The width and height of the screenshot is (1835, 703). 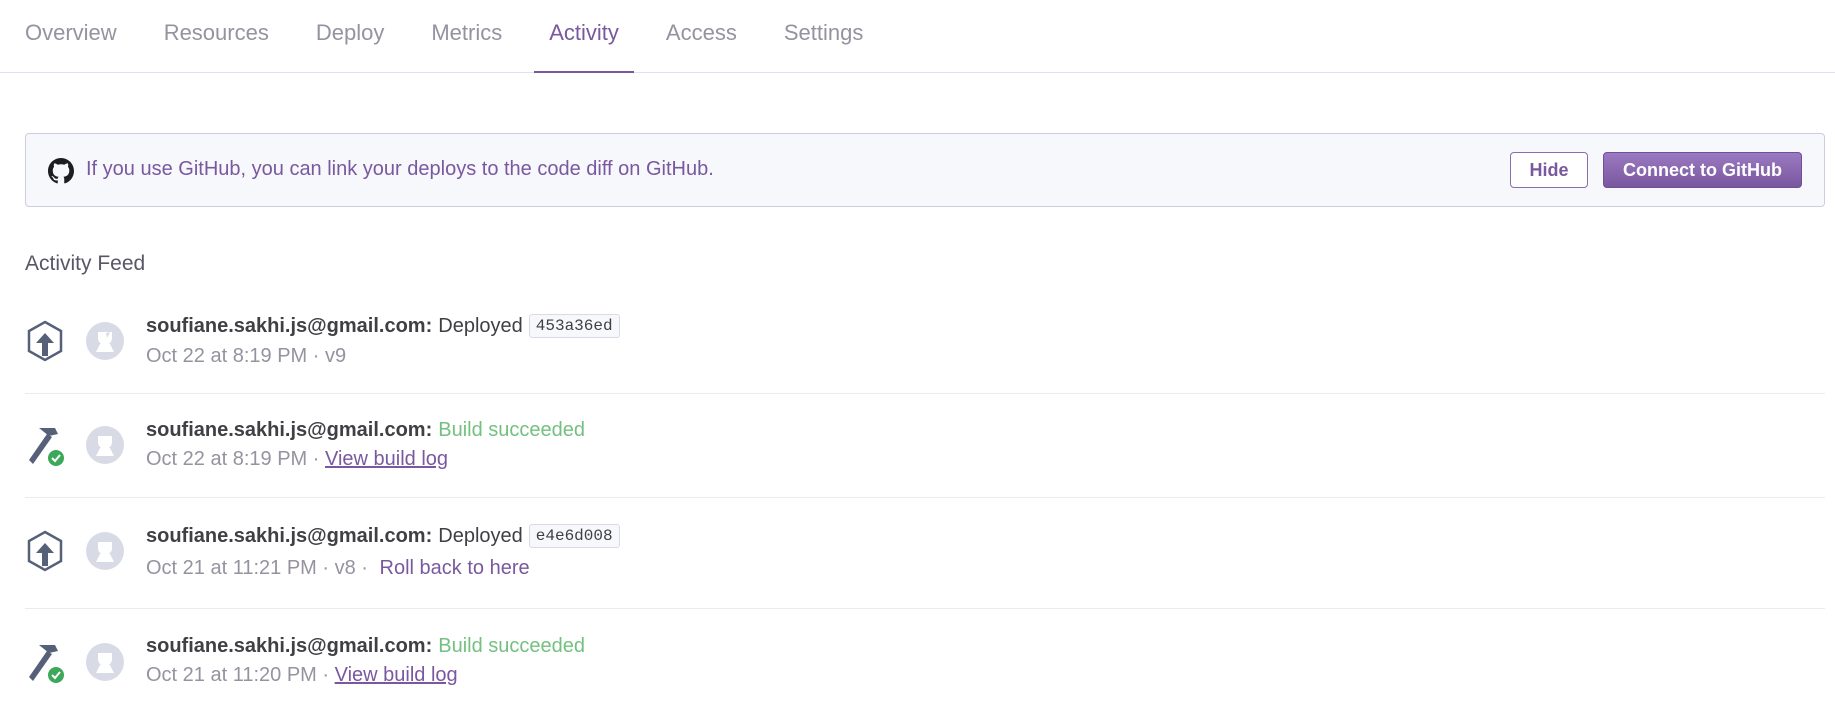 What do you see at coordinates (61, 171) in the screenshot?
I see `github-icon` at bounding box center [61, 171].